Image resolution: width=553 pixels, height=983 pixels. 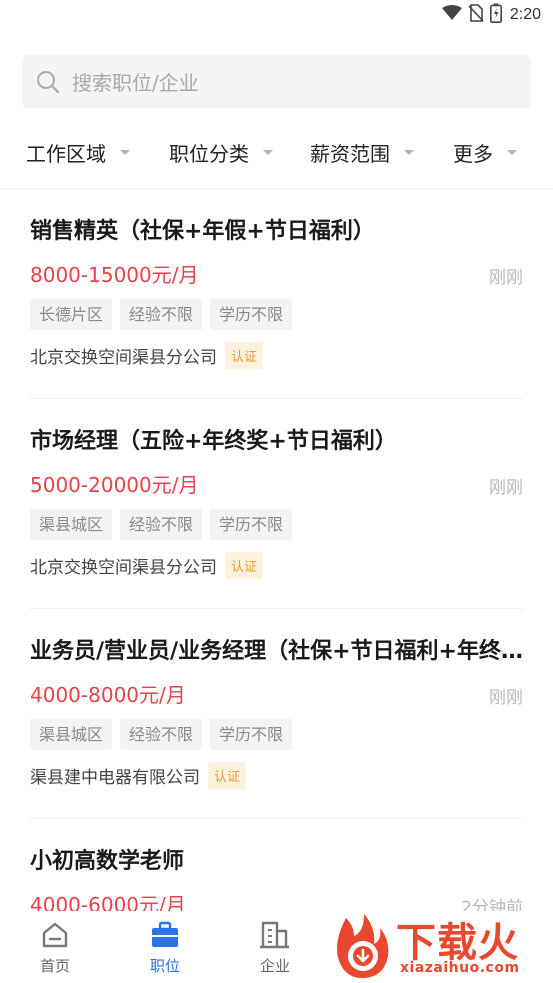 What do you see at coordinates (202, 231) in the screenshot?
I see `job-title: 销售精英（社保+年假+节日福利）` at bounding box center [202, 231].